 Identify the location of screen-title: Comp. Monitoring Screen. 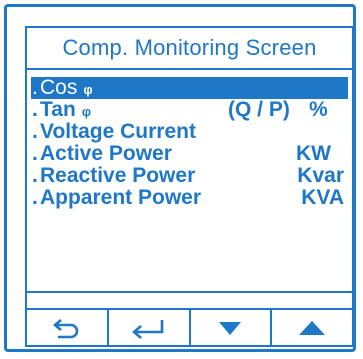
(189, 49).